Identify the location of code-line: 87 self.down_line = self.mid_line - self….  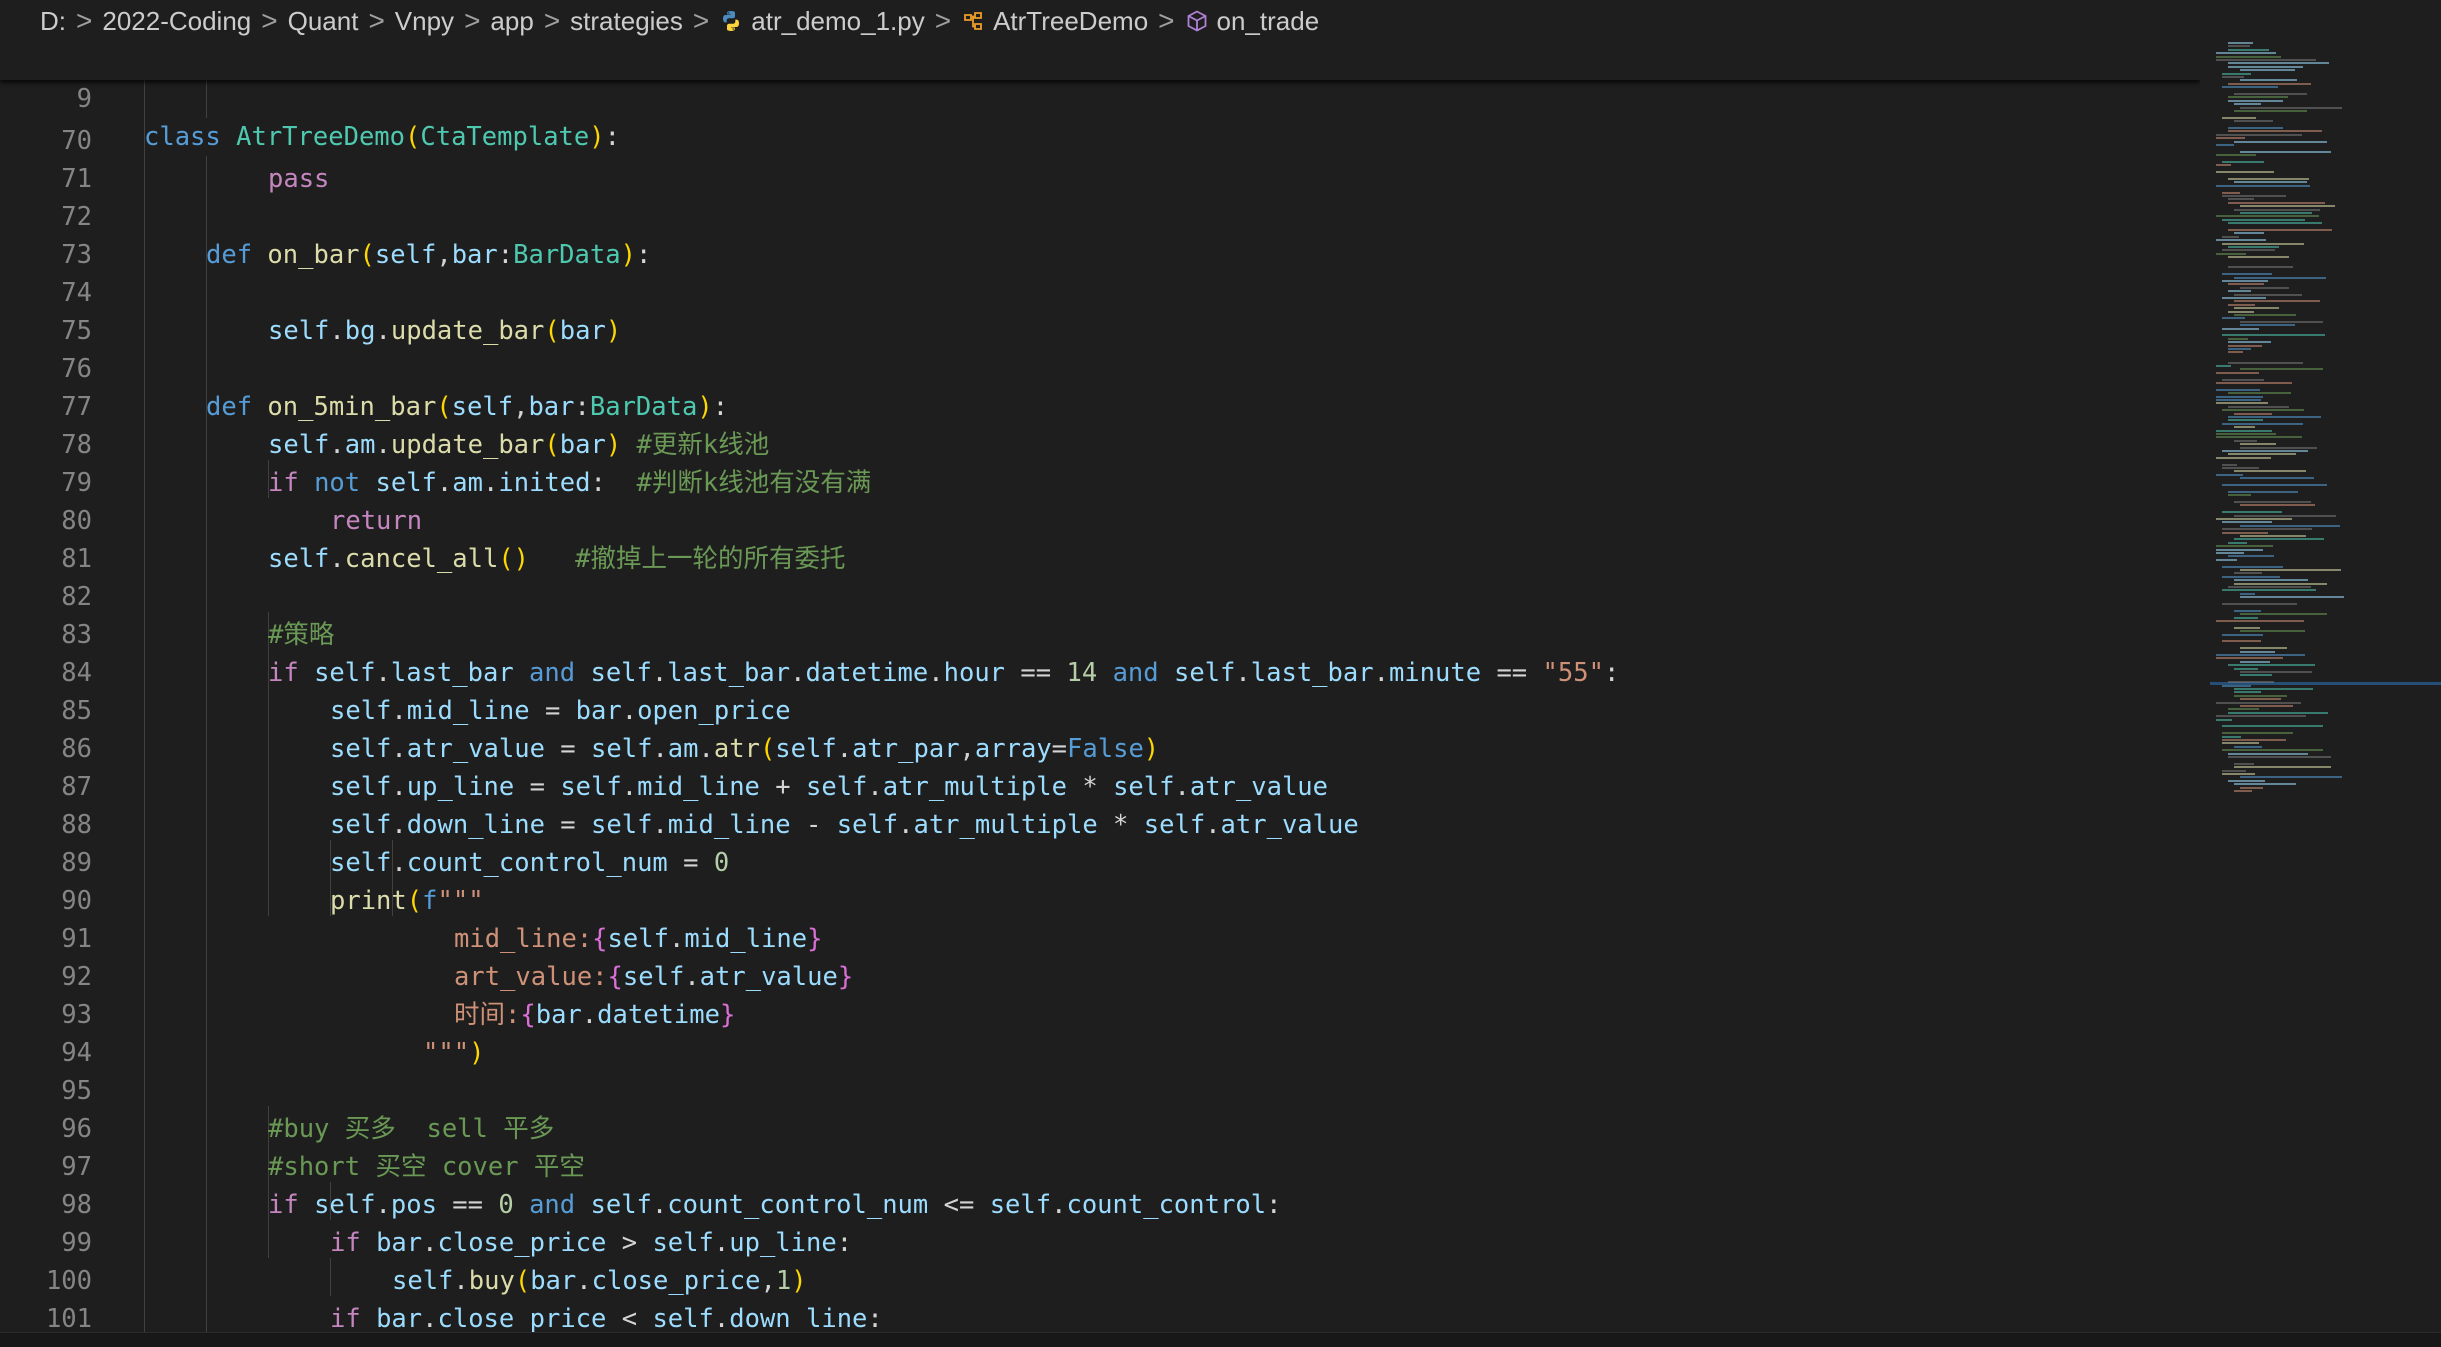
(679, 785).